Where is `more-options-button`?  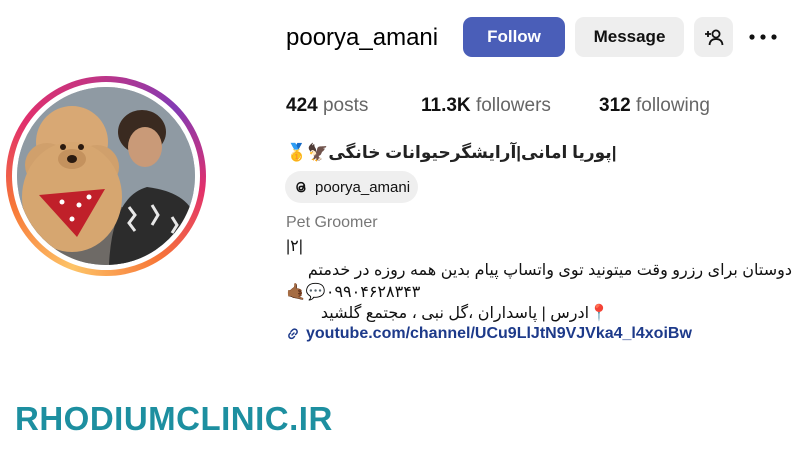 more-options-button is located at coordinates (763, 37).